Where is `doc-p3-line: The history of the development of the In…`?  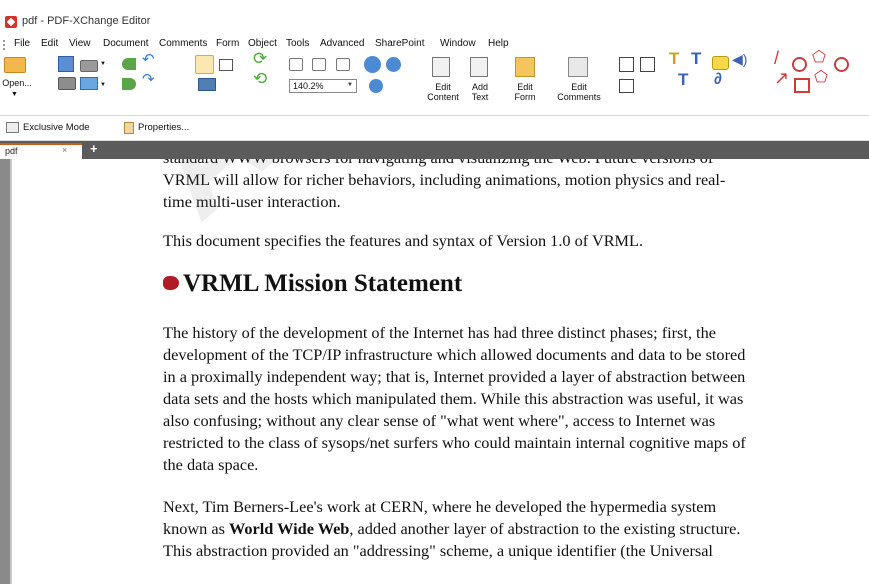 doc-p3-line: The history of the development of the In… is located at coordinates (439, 332).